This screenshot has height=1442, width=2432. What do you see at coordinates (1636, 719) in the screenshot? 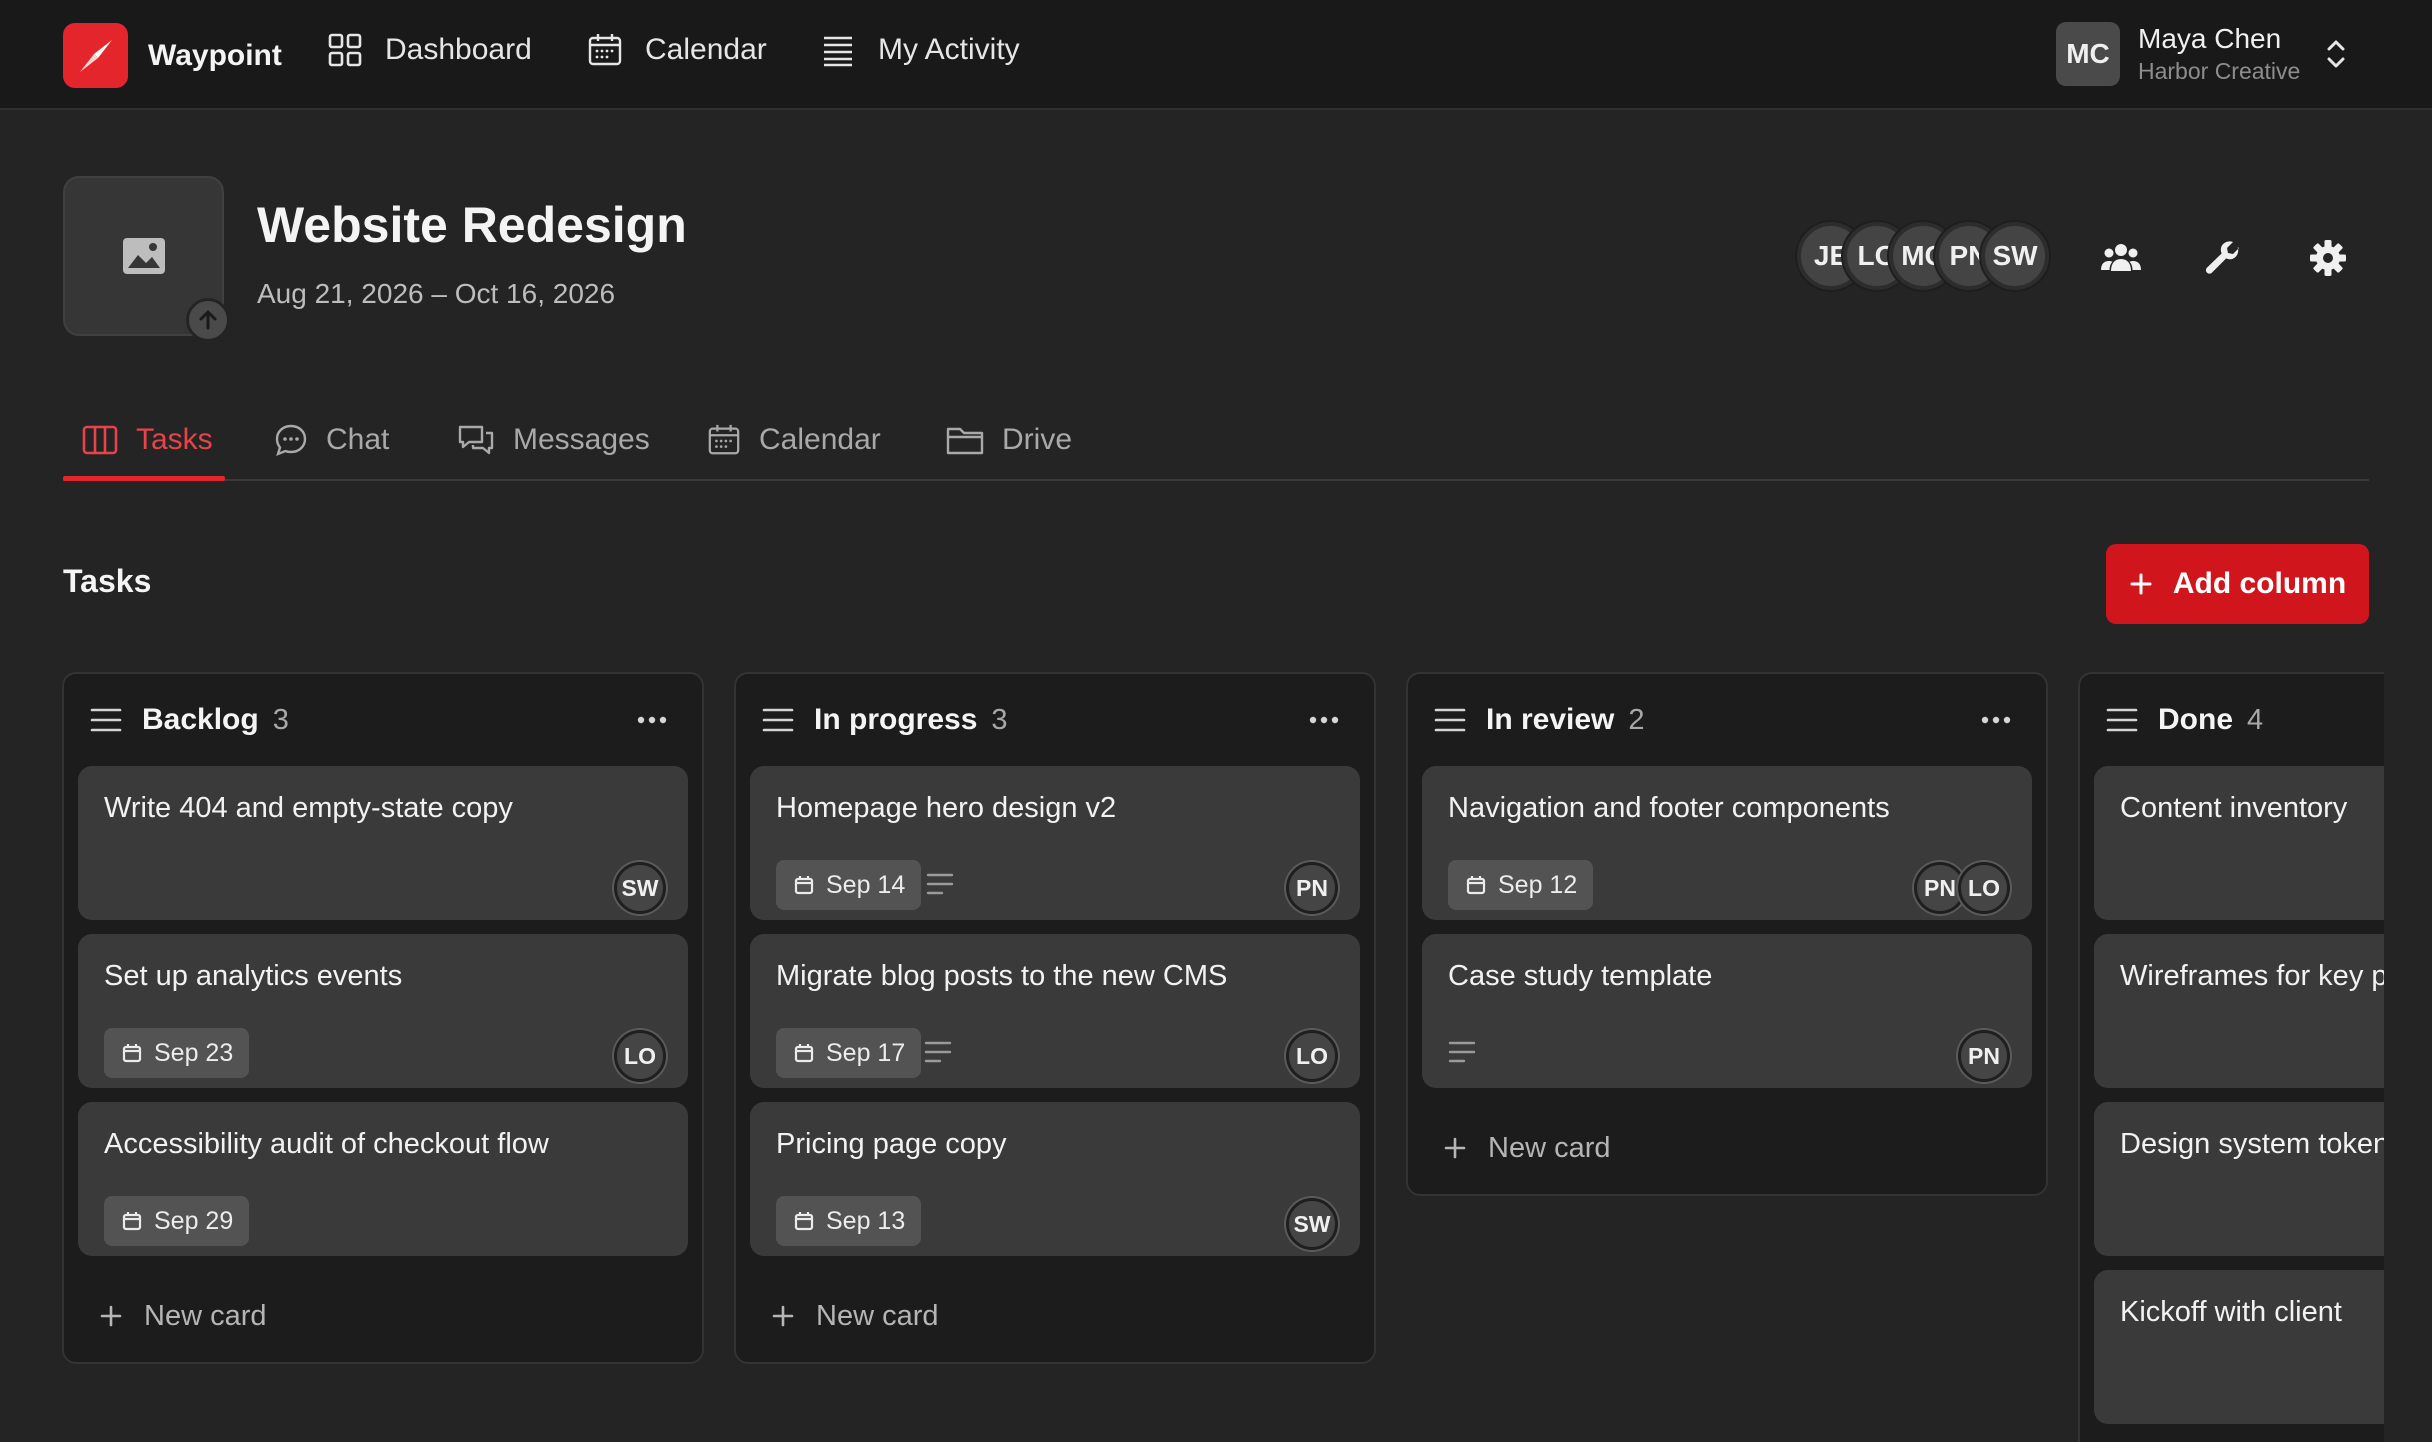
I see `column-count: 2` at bounding box center [1636, 719].